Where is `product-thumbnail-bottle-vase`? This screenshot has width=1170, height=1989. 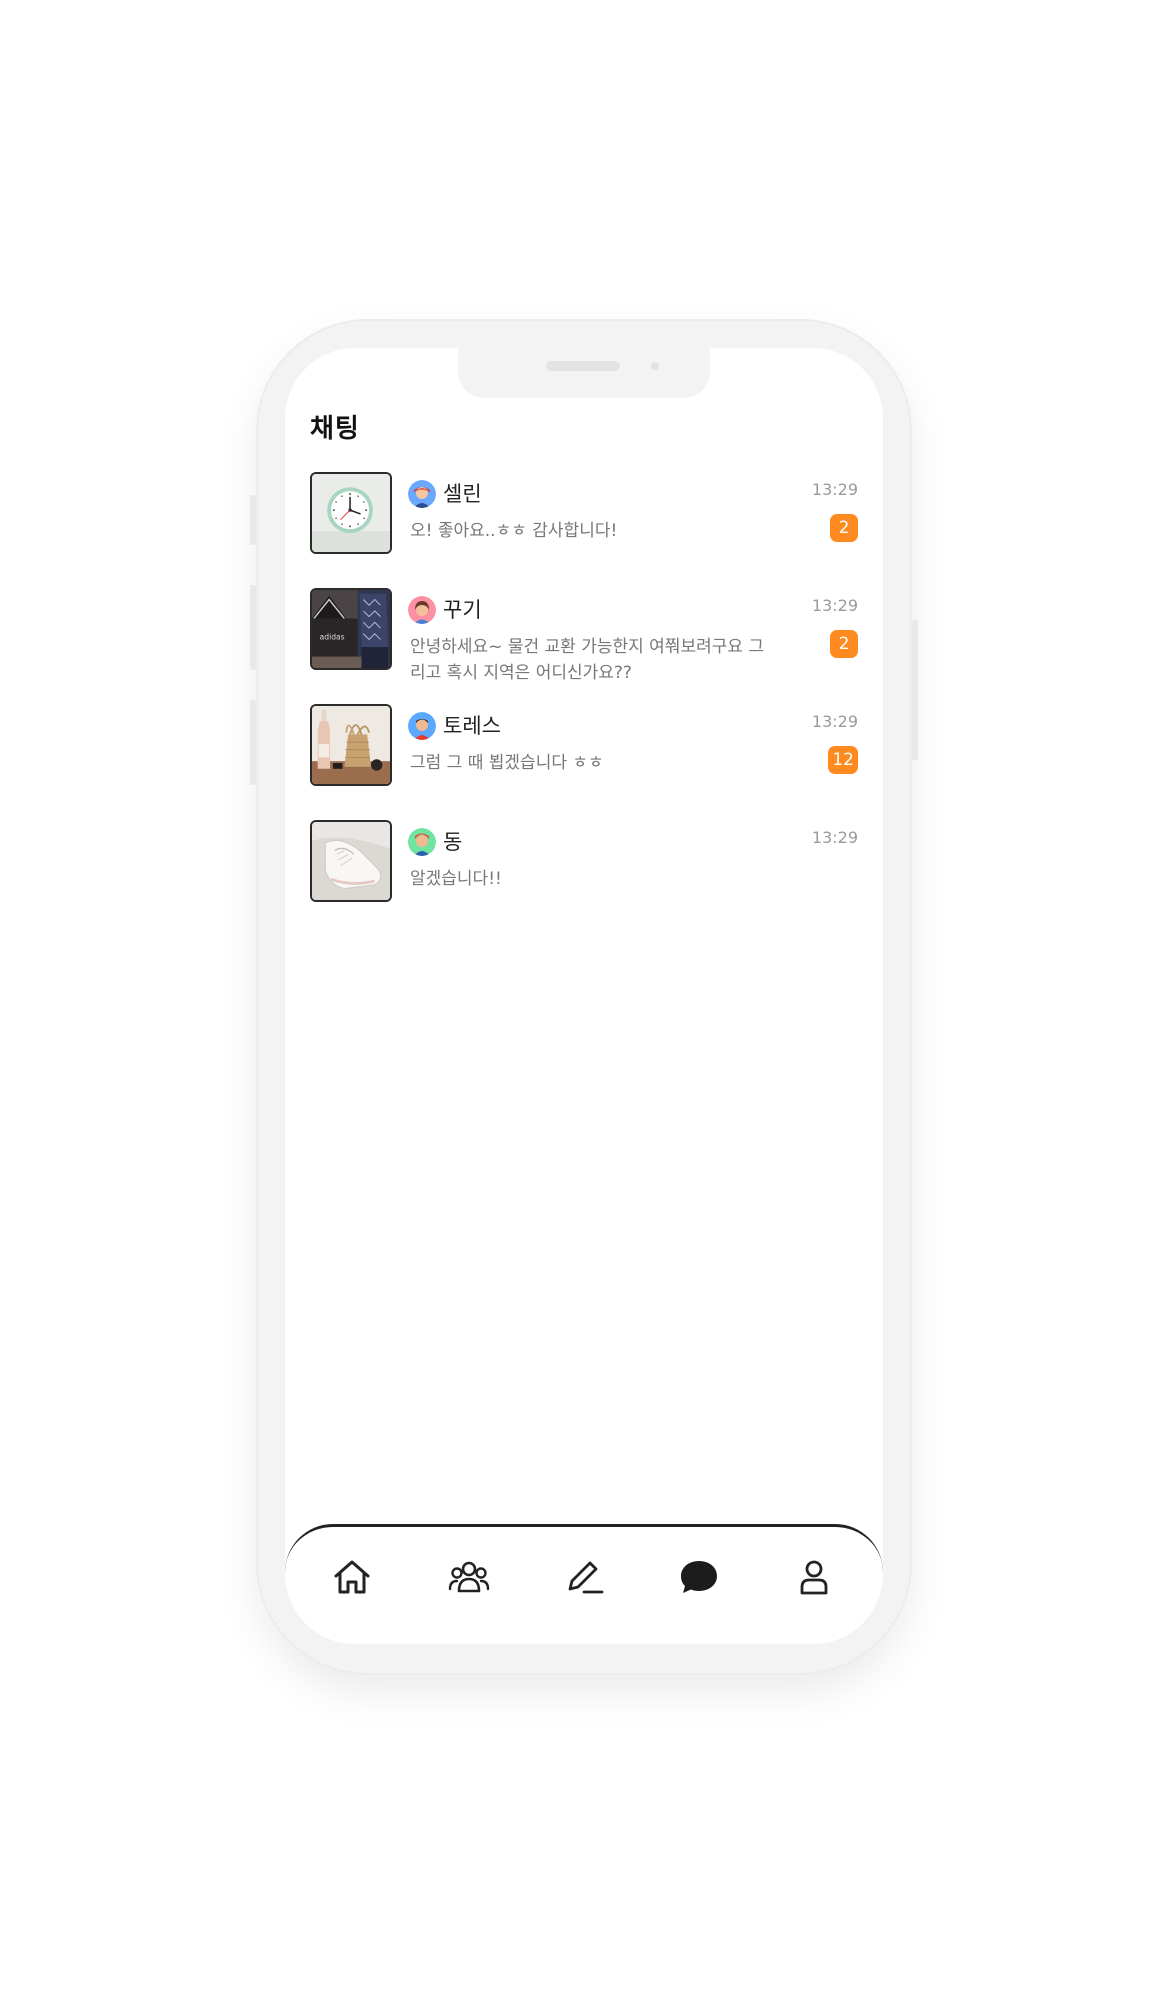 product-thumbnail-bottle-vase is located at coordinates (351, 745).